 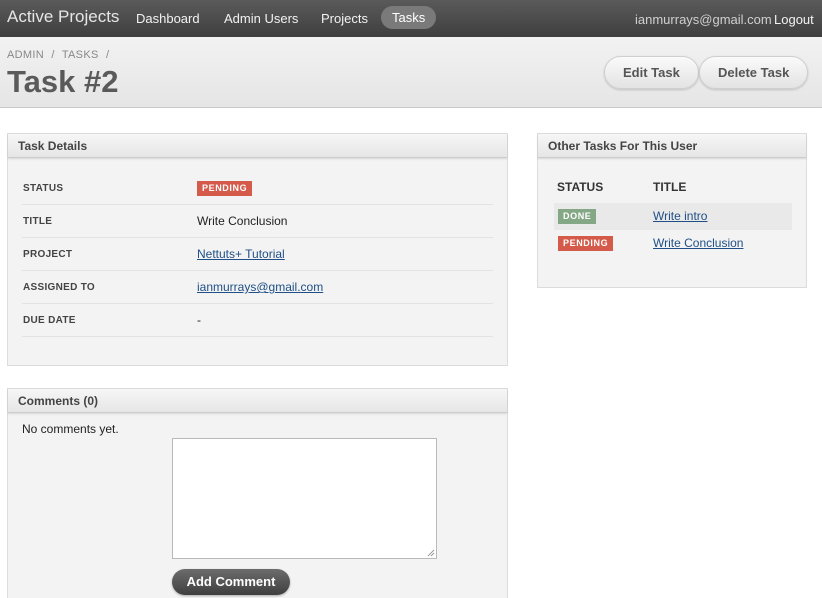 What do you see at coordinates (63, 81) in the screenshot?
I see `page-title: Task #2` at bounding box center [63, 81].